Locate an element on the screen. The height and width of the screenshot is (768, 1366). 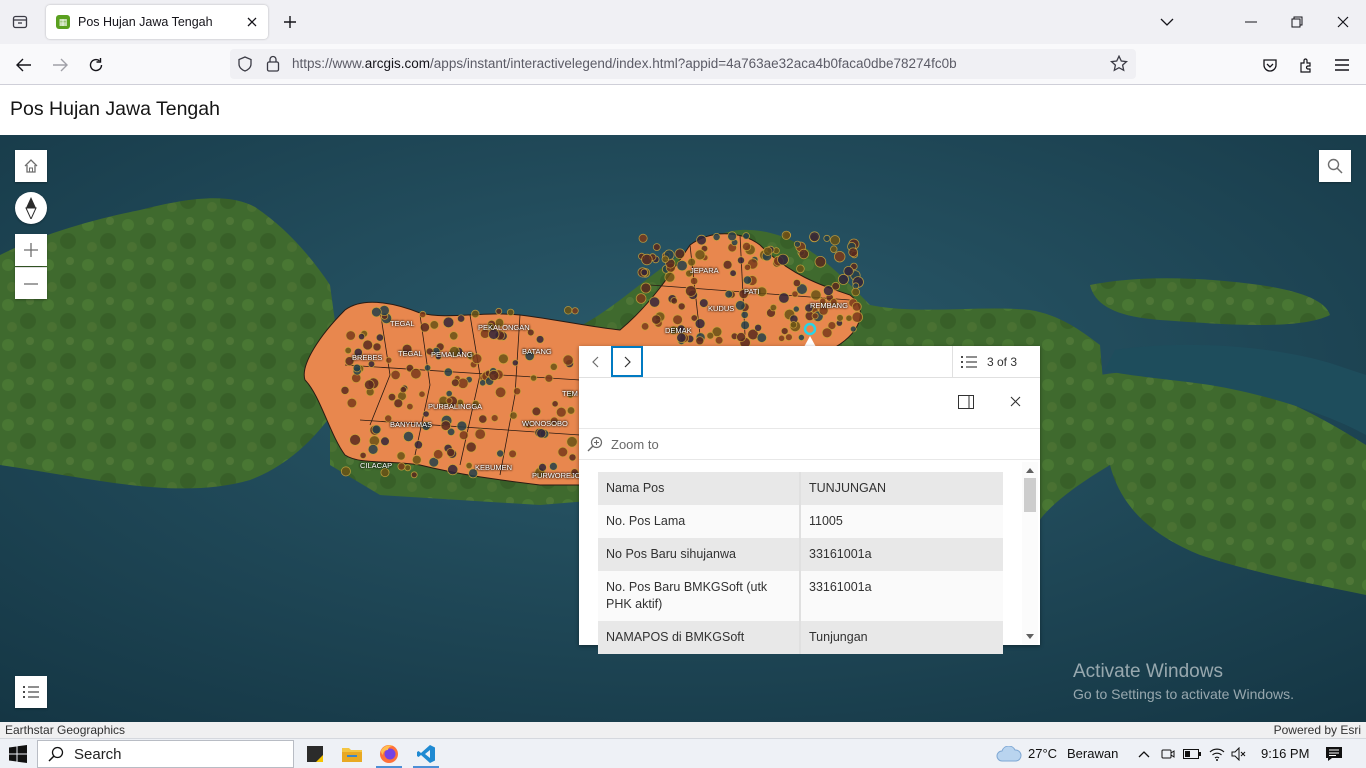
restore-icon is located at coordinates (1297, 22).